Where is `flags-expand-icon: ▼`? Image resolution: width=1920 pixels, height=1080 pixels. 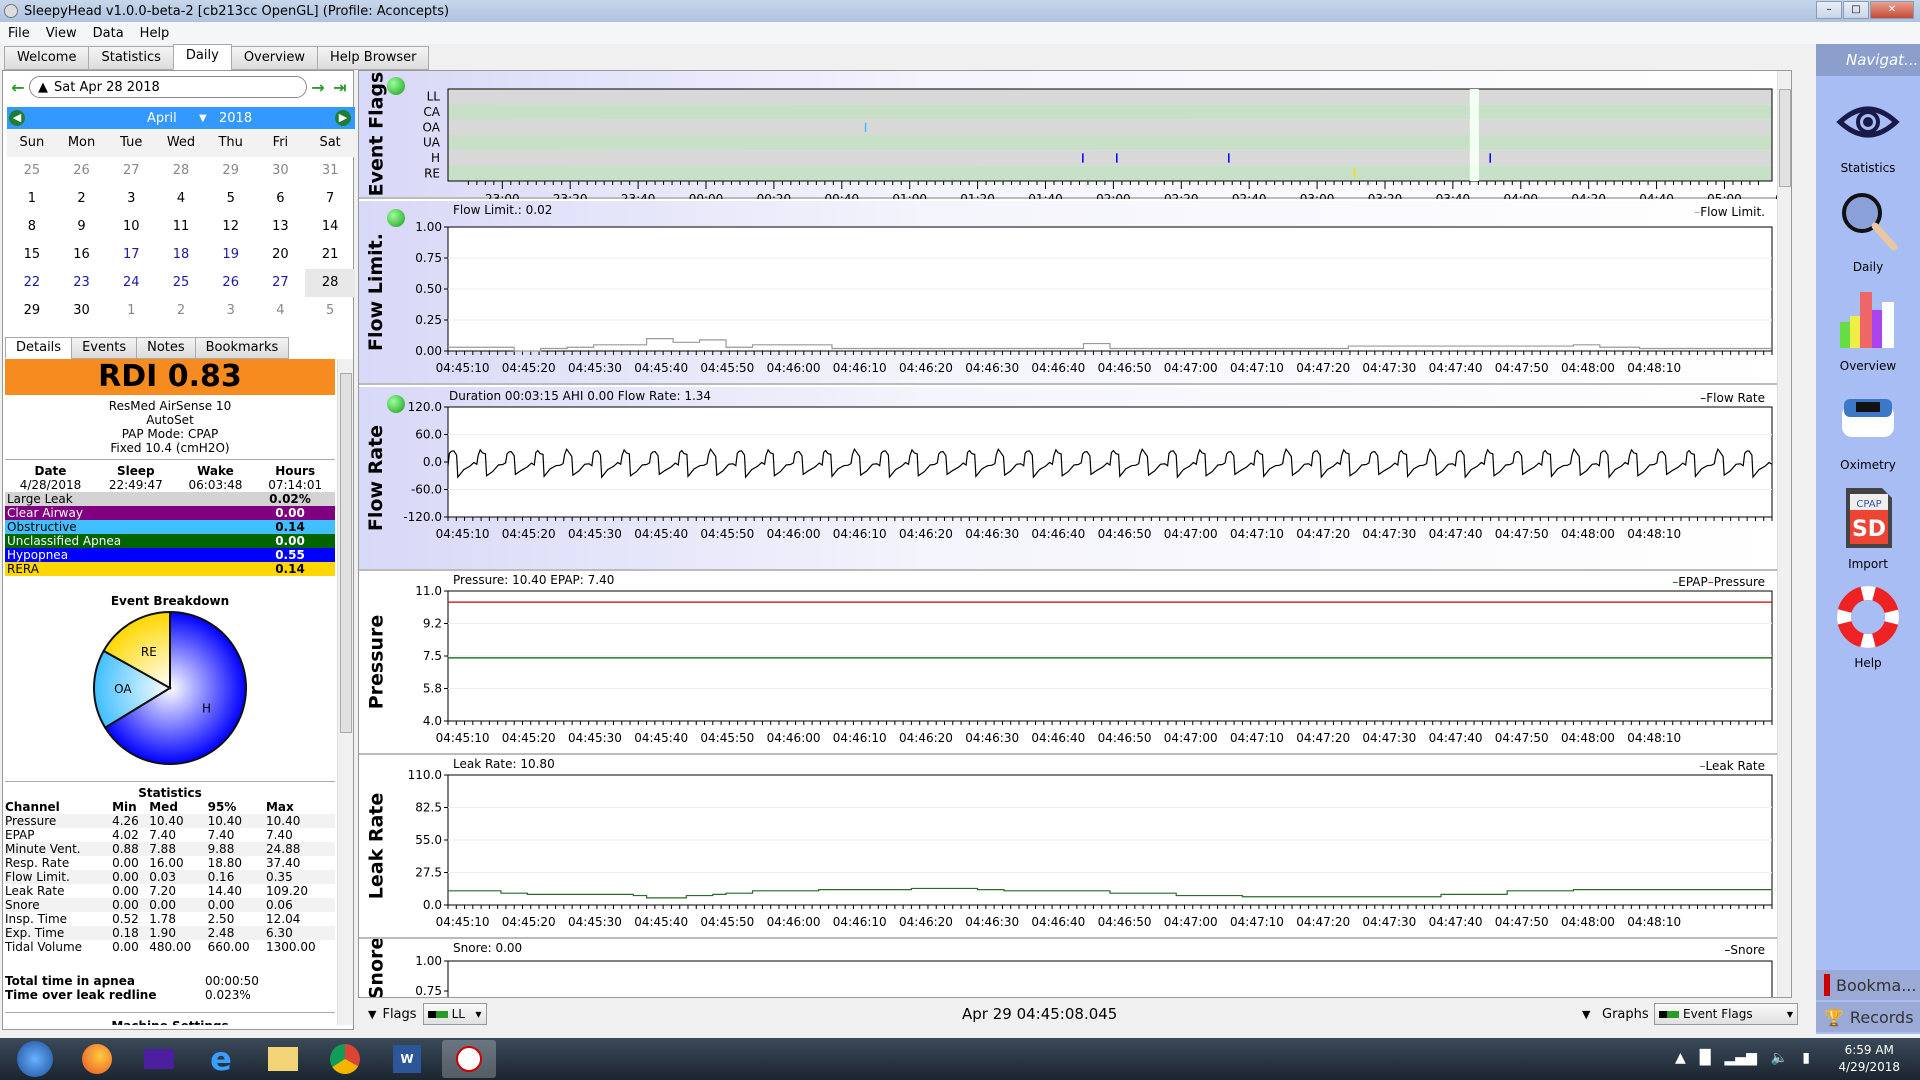
flags-expand-icon: ▼ is located at coordinates (372, 1014).